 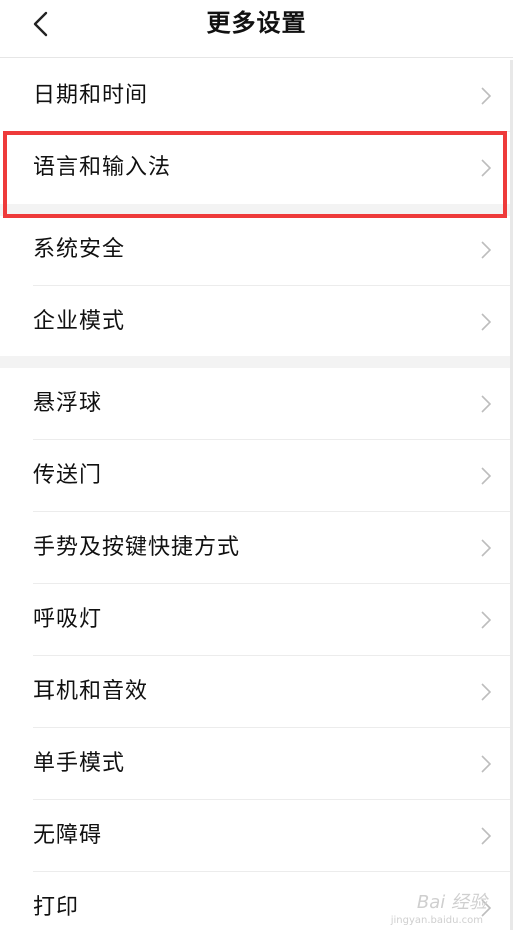 What do you see at coordinates (68, 475) in the screenshot?
I see `settings-item-label: 传送门` at bounding box center [68, 475].